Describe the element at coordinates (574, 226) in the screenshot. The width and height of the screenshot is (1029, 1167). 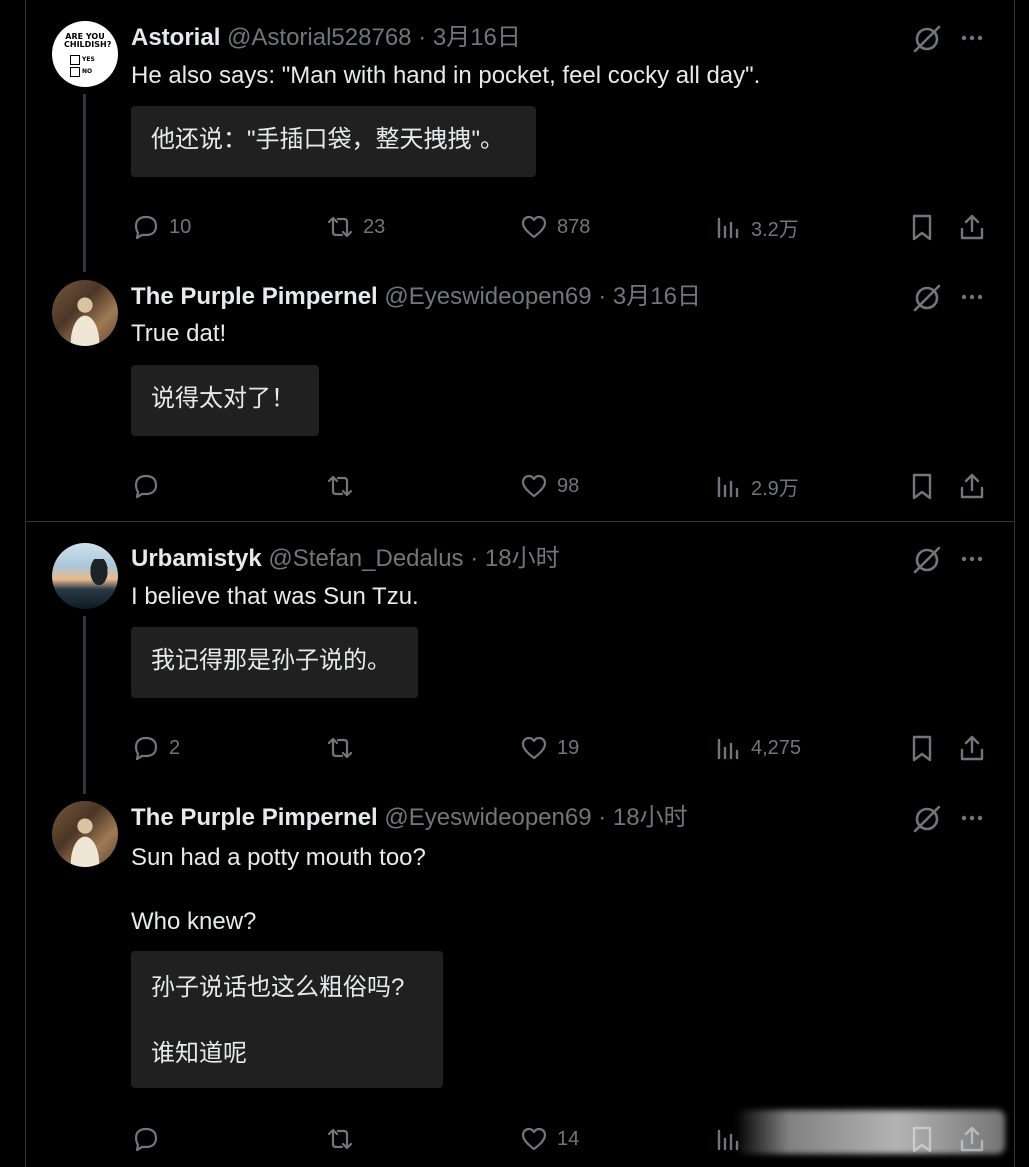
I see `like-count: 878` at that location.